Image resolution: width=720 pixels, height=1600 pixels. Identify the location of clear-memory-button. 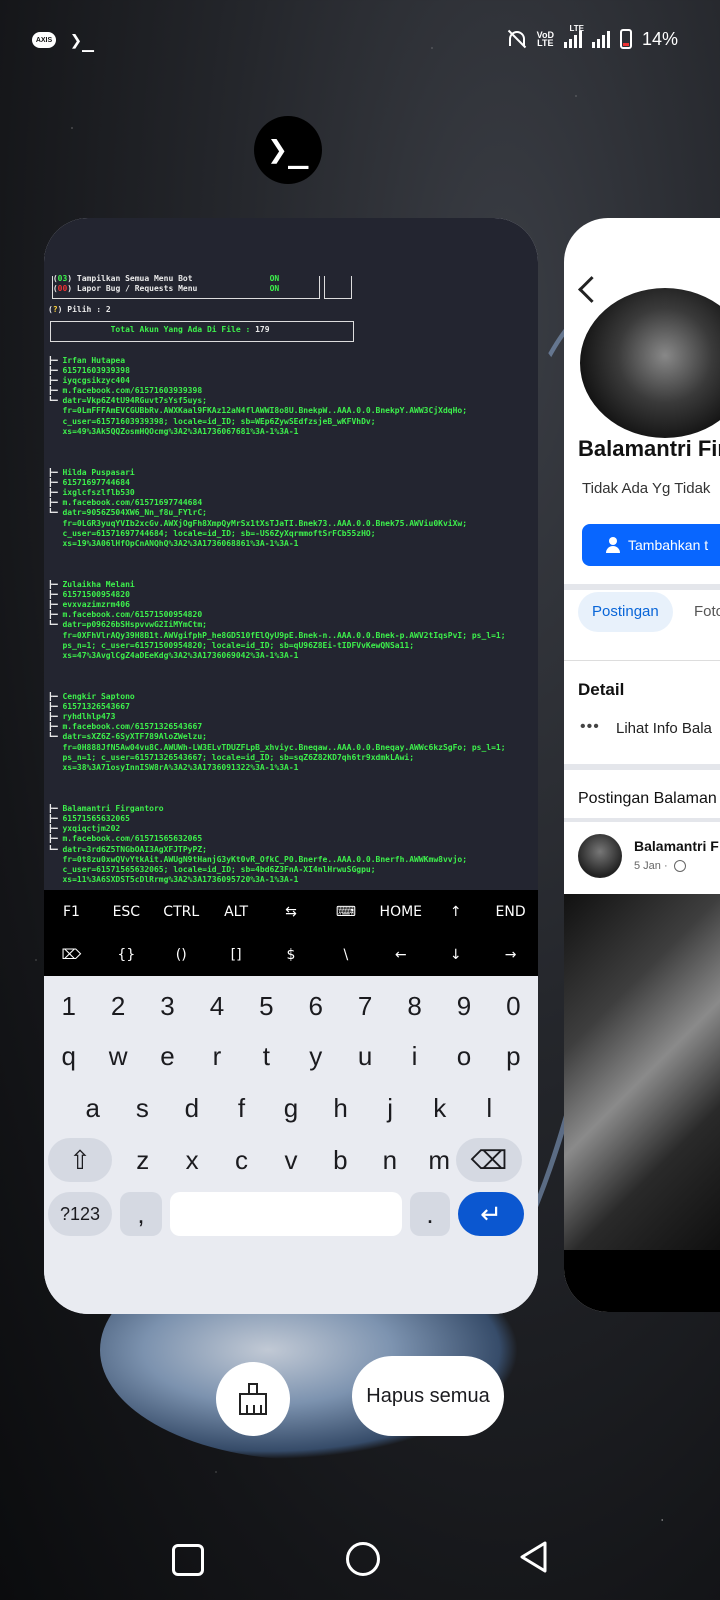
(253, 1399).